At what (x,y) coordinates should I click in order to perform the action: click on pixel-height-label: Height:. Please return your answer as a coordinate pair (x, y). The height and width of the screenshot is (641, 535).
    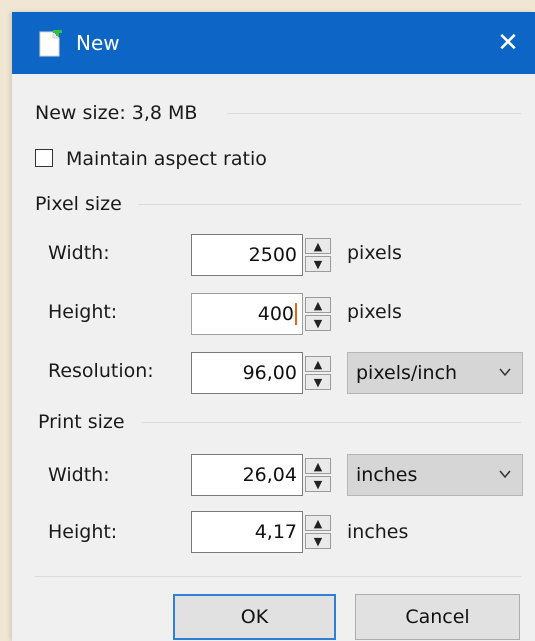
    Looking at the image, I should click on (83, 312).